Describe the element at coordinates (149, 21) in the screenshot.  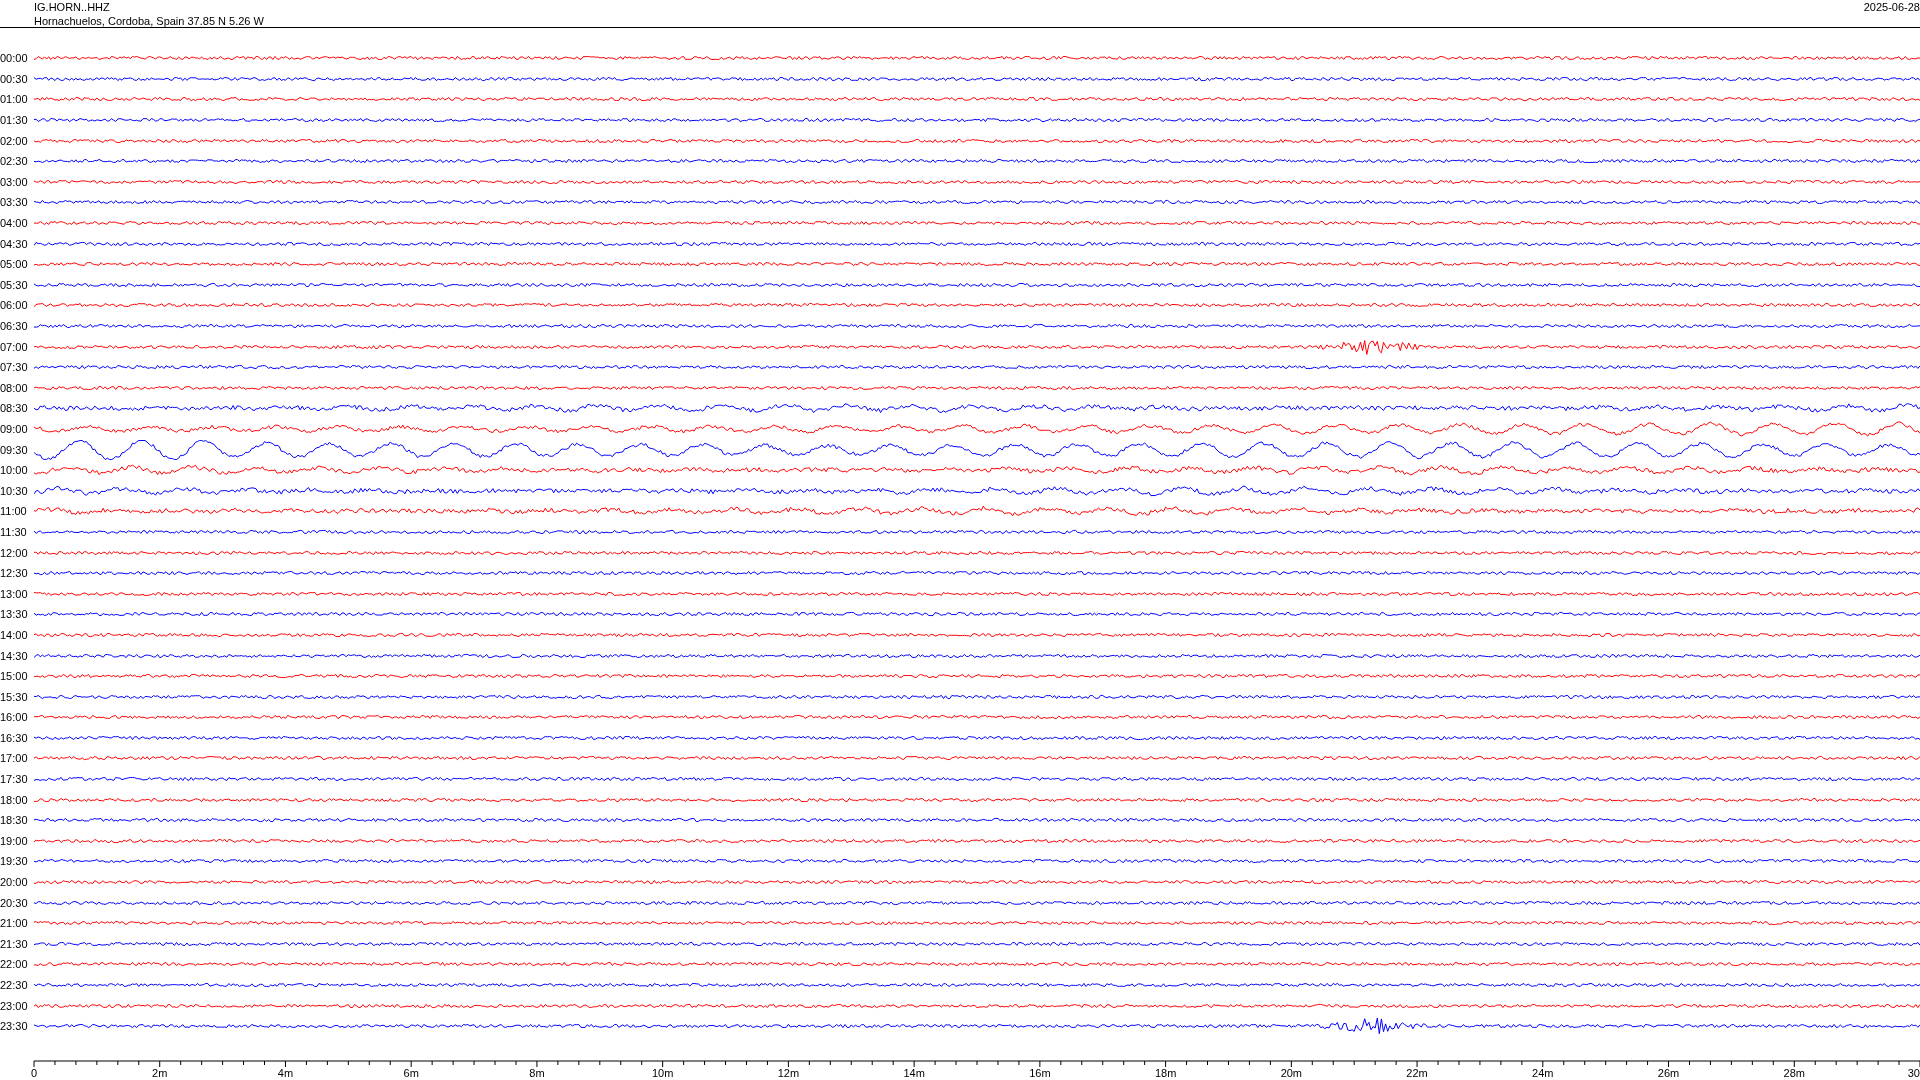
I see `station-location: Hornachuelos, Cordoba, Spain 37.85 N 5.26 W` at that location.